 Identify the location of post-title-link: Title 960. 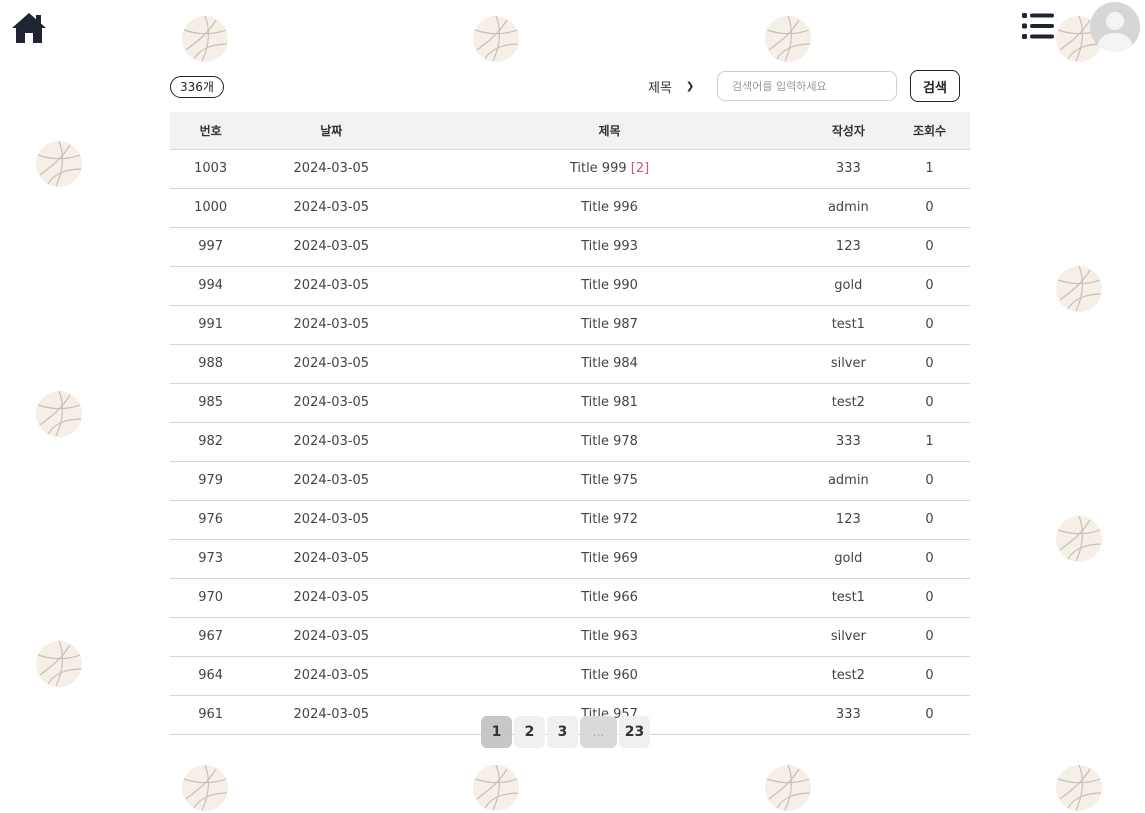
(609, 675).